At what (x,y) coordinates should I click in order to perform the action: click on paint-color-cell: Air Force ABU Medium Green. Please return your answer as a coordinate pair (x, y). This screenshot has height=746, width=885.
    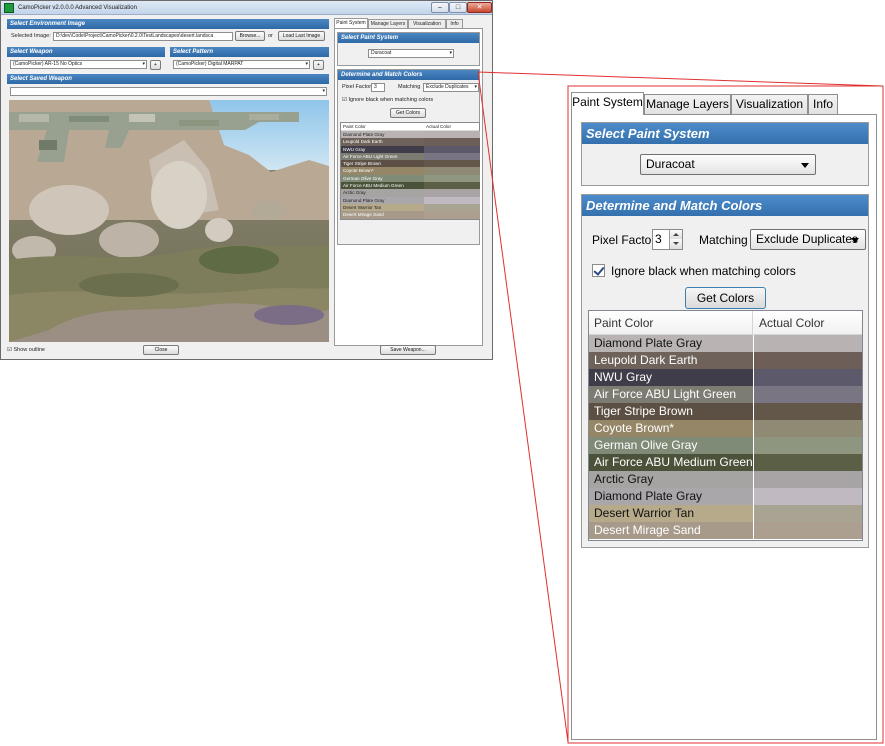
    Looking at the image, I should click on (671, 462).